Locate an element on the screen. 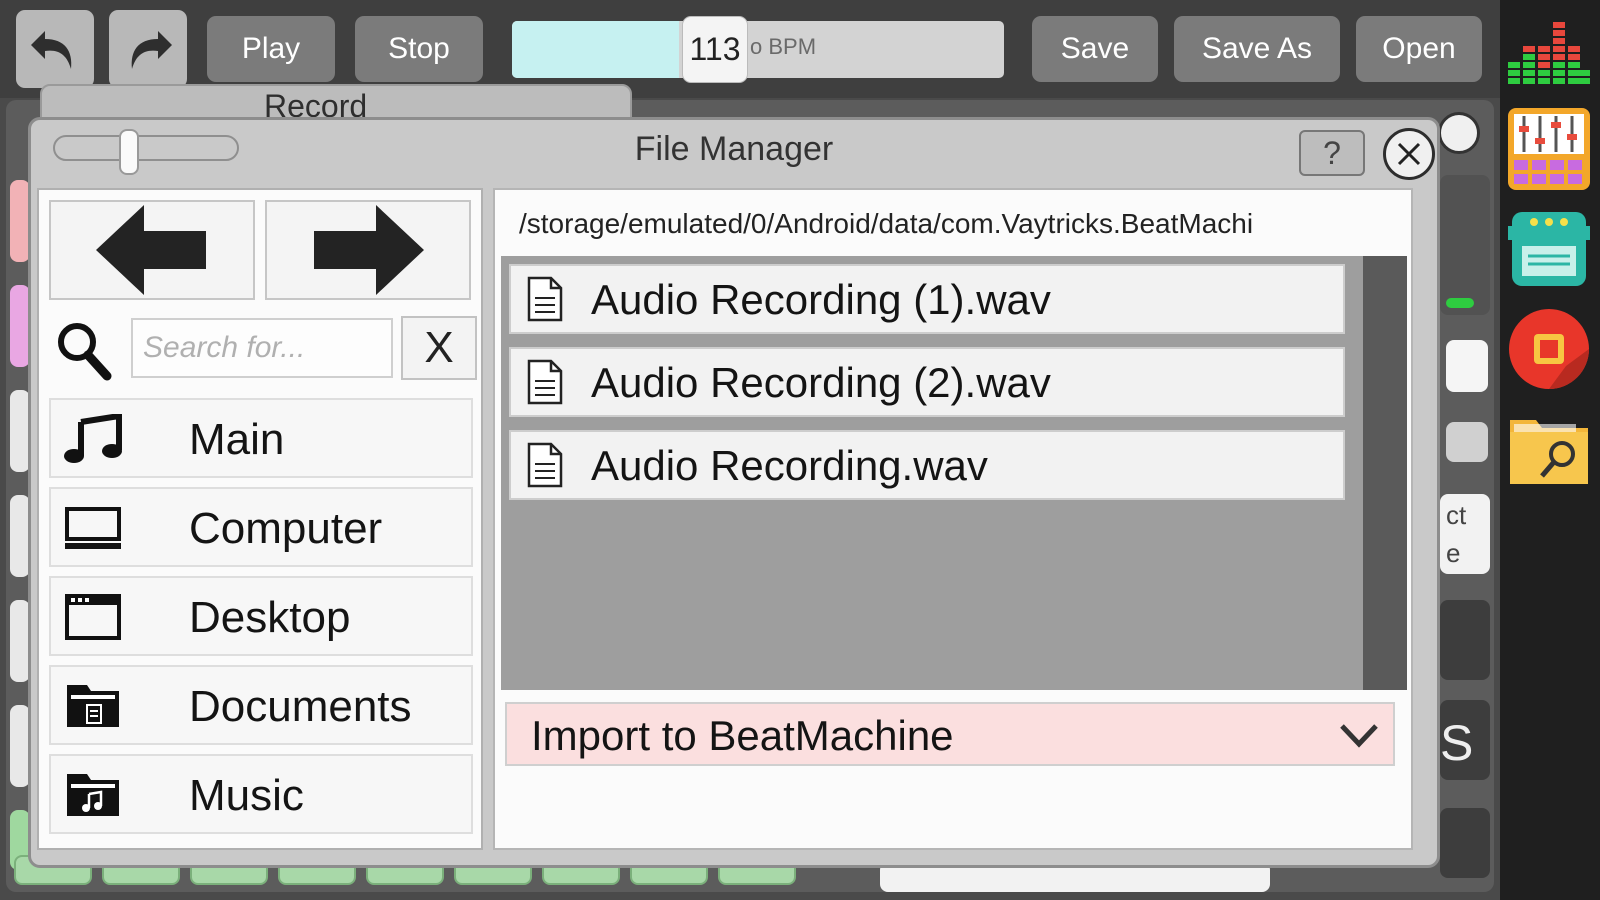 The image size is (1600, 900). place-label: Computer is located at coordinates (286, 528).